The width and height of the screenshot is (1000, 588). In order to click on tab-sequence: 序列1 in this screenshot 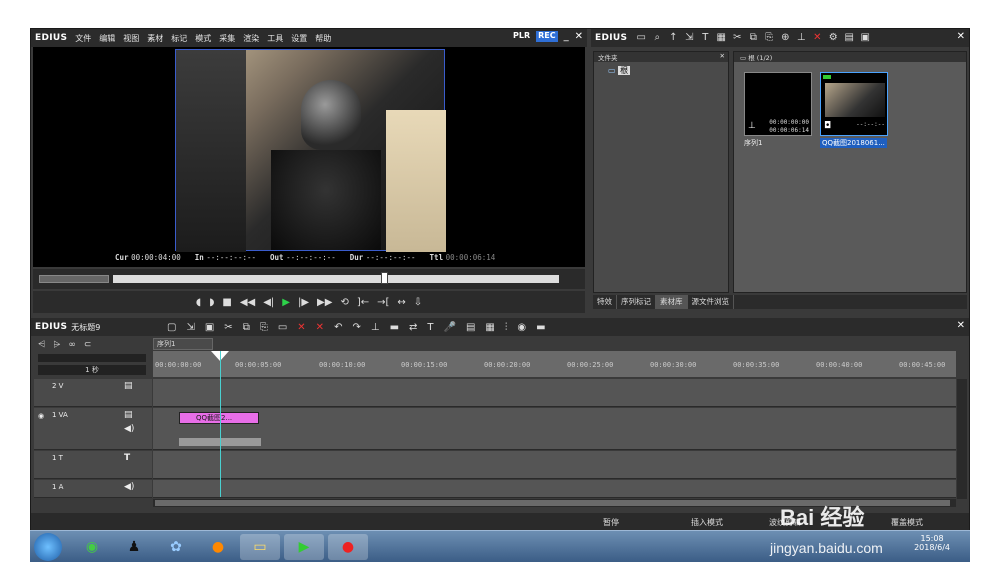, I will do `click(183, 344)`.